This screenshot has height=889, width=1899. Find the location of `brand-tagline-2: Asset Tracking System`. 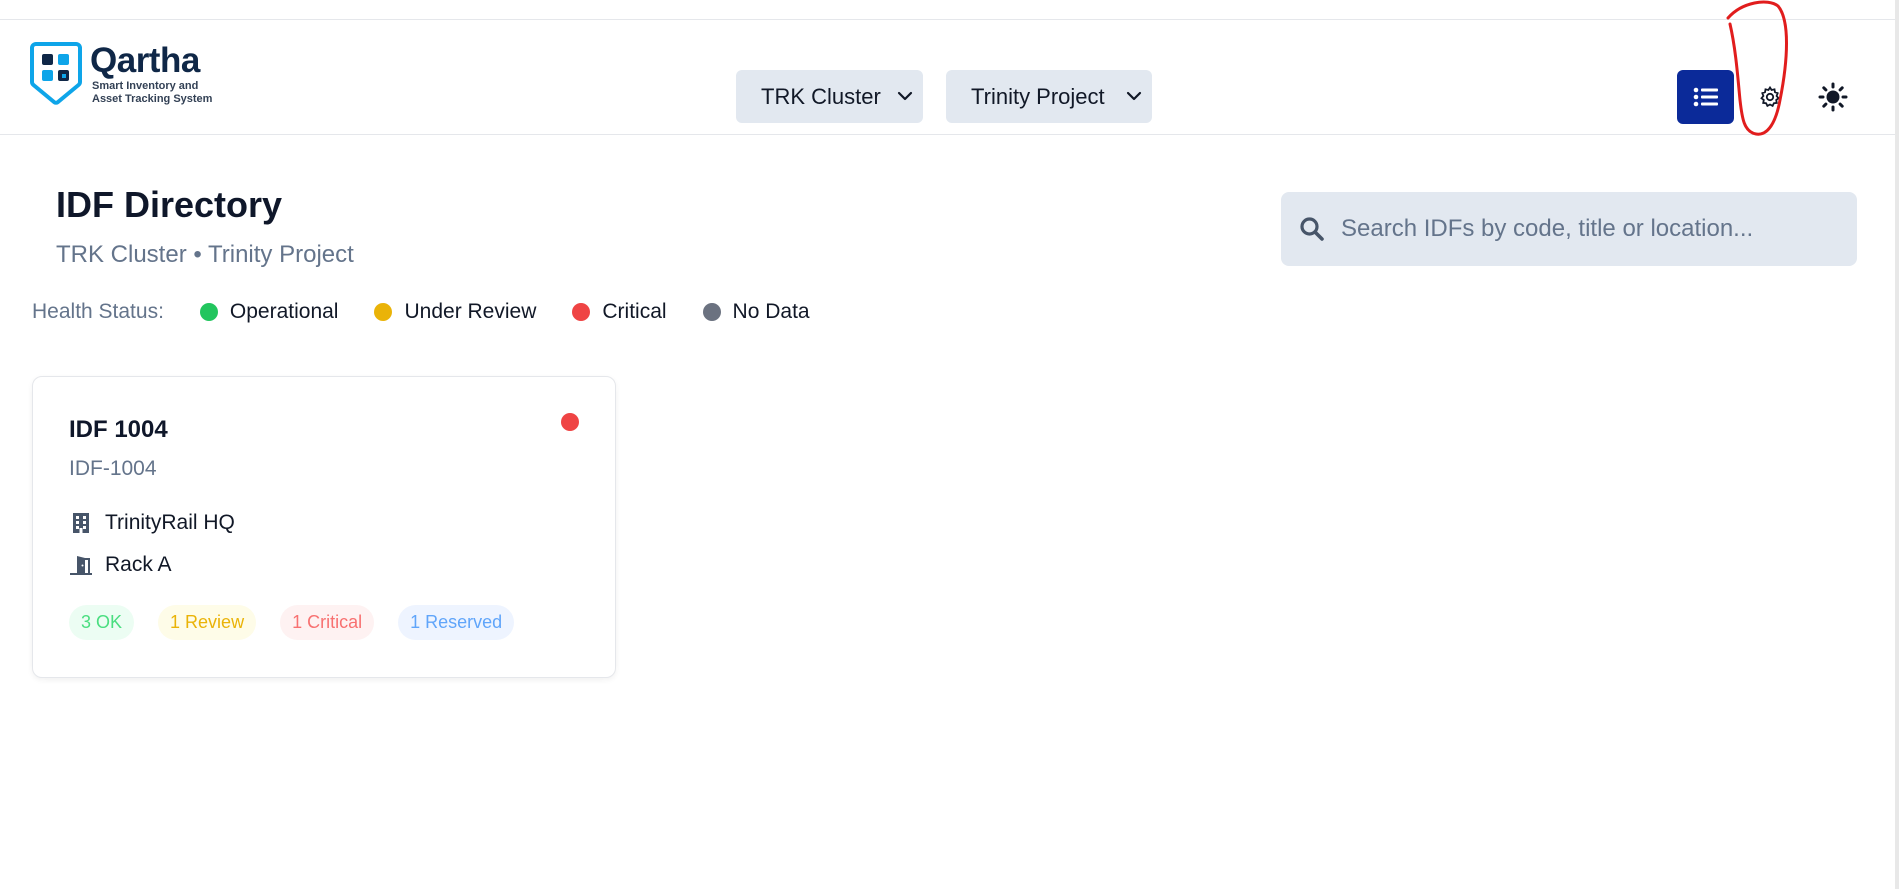

brand-tagline-2: Asset Tracking System is located at coordinates (152, 99).